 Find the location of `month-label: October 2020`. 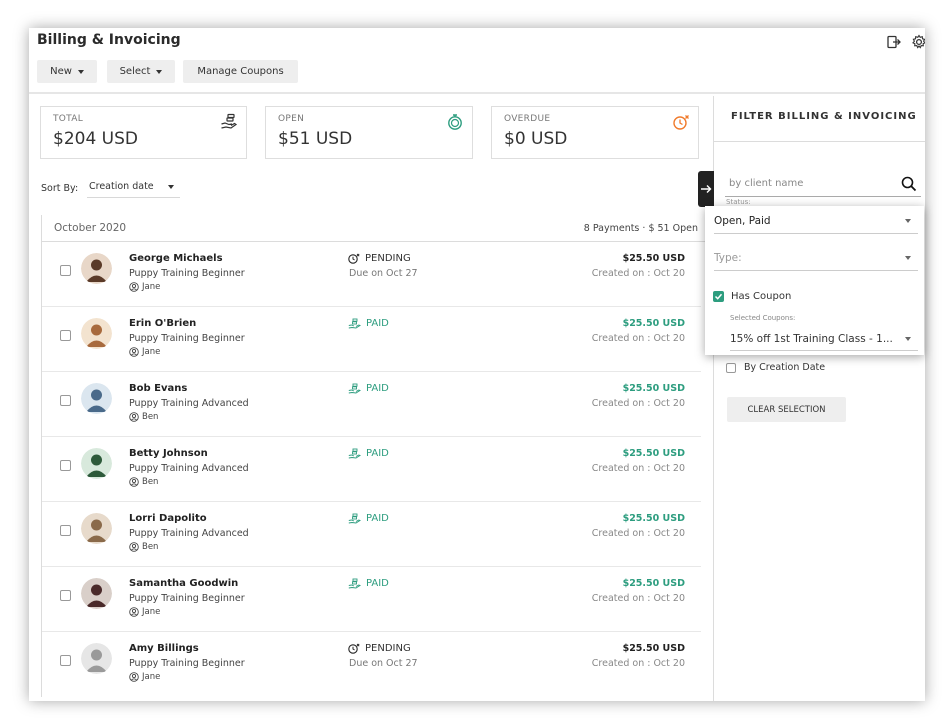

month-label: October 2020 is located at coordinates (90, 228).